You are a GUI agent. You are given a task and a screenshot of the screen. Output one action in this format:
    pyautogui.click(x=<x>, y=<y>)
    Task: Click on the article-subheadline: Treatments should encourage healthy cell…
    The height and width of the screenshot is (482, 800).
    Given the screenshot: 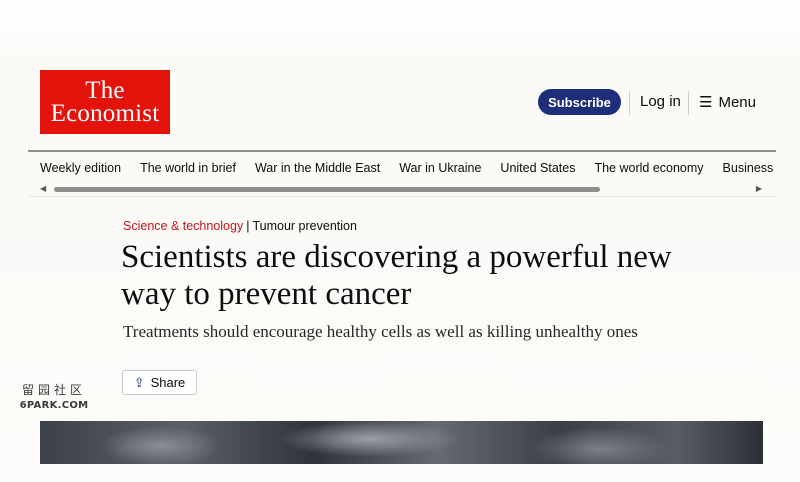 What is the action you would take?
    pyautogui.click(x=380, y=331)
    